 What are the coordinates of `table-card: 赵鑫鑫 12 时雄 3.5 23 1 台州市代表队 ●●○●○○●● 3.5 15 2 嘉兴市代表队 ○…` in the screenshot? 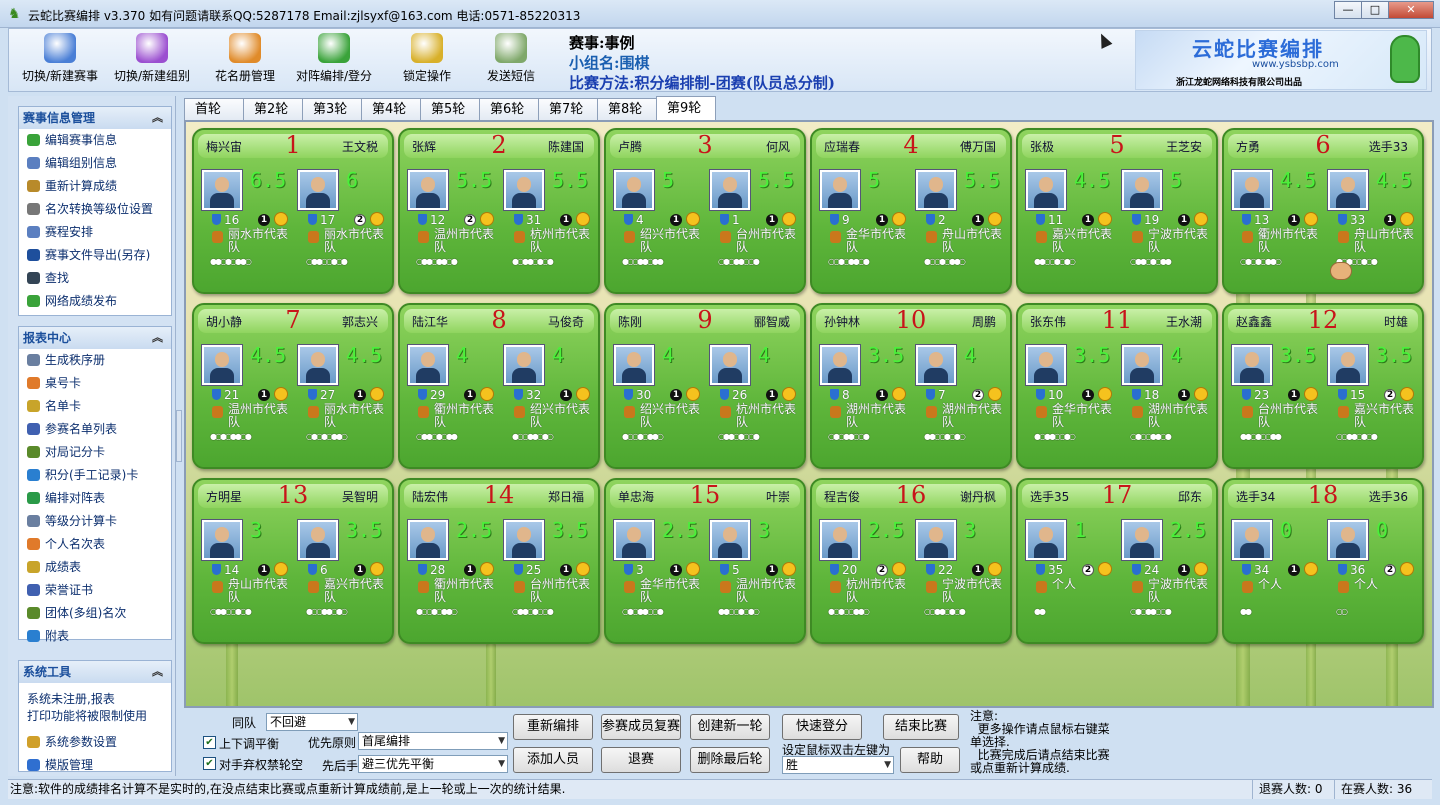 It's located at (1323, 386).